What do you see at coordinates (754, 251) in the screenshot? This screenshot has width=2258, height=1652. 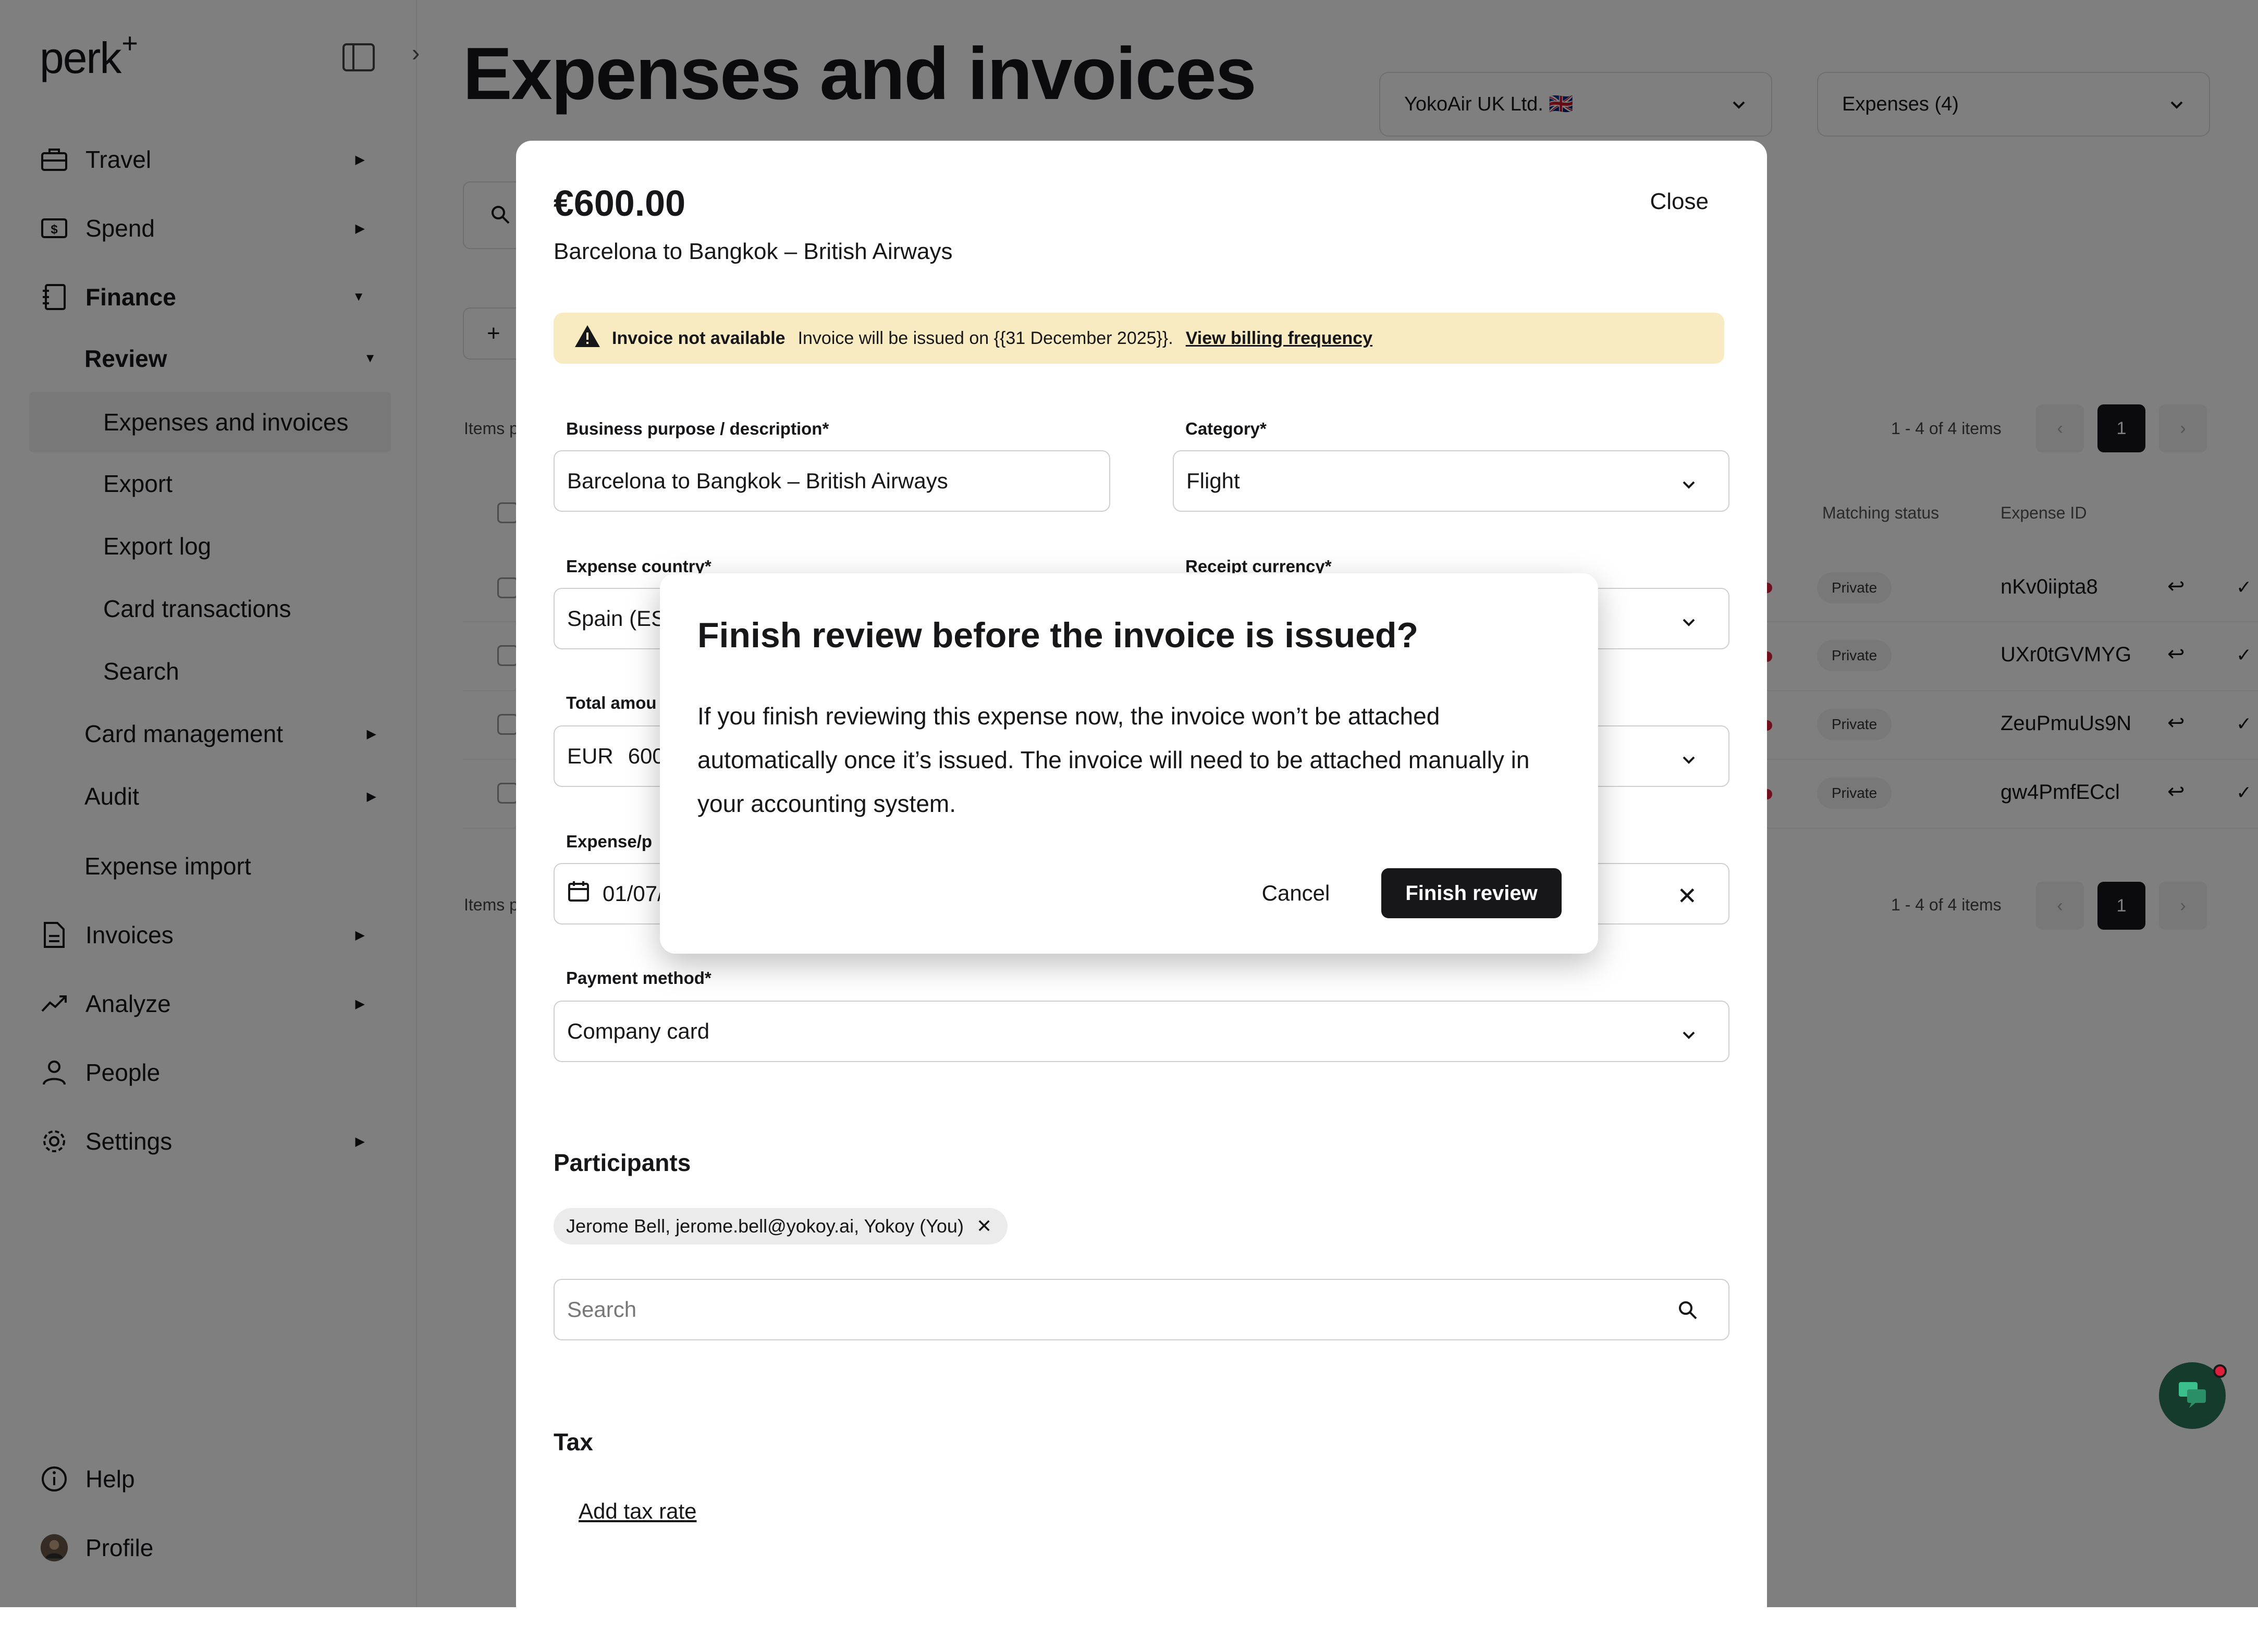 I see `expense-subtitle: Barcelona to Bangkok – British Airways` at bounding box center [754, 251].